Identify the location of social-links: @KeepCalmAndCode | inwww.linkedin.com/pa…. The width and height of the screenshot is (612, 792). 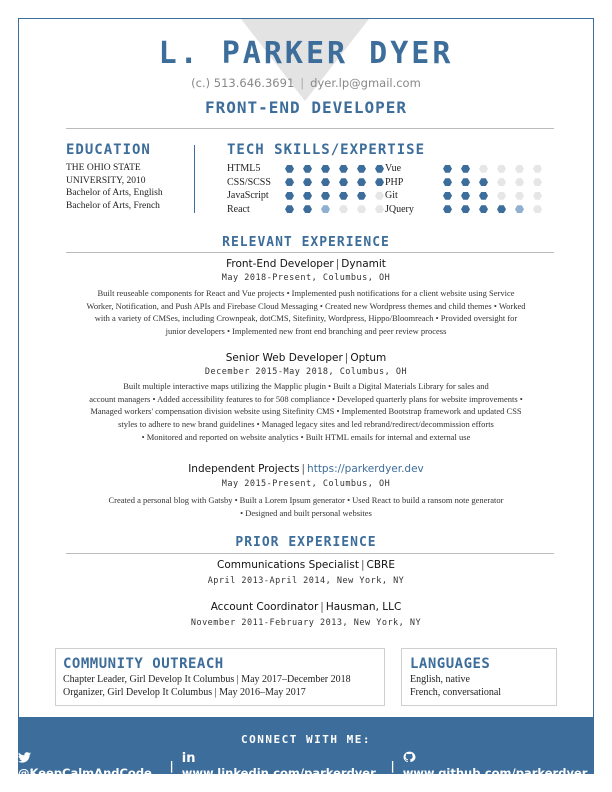
(306, 765).